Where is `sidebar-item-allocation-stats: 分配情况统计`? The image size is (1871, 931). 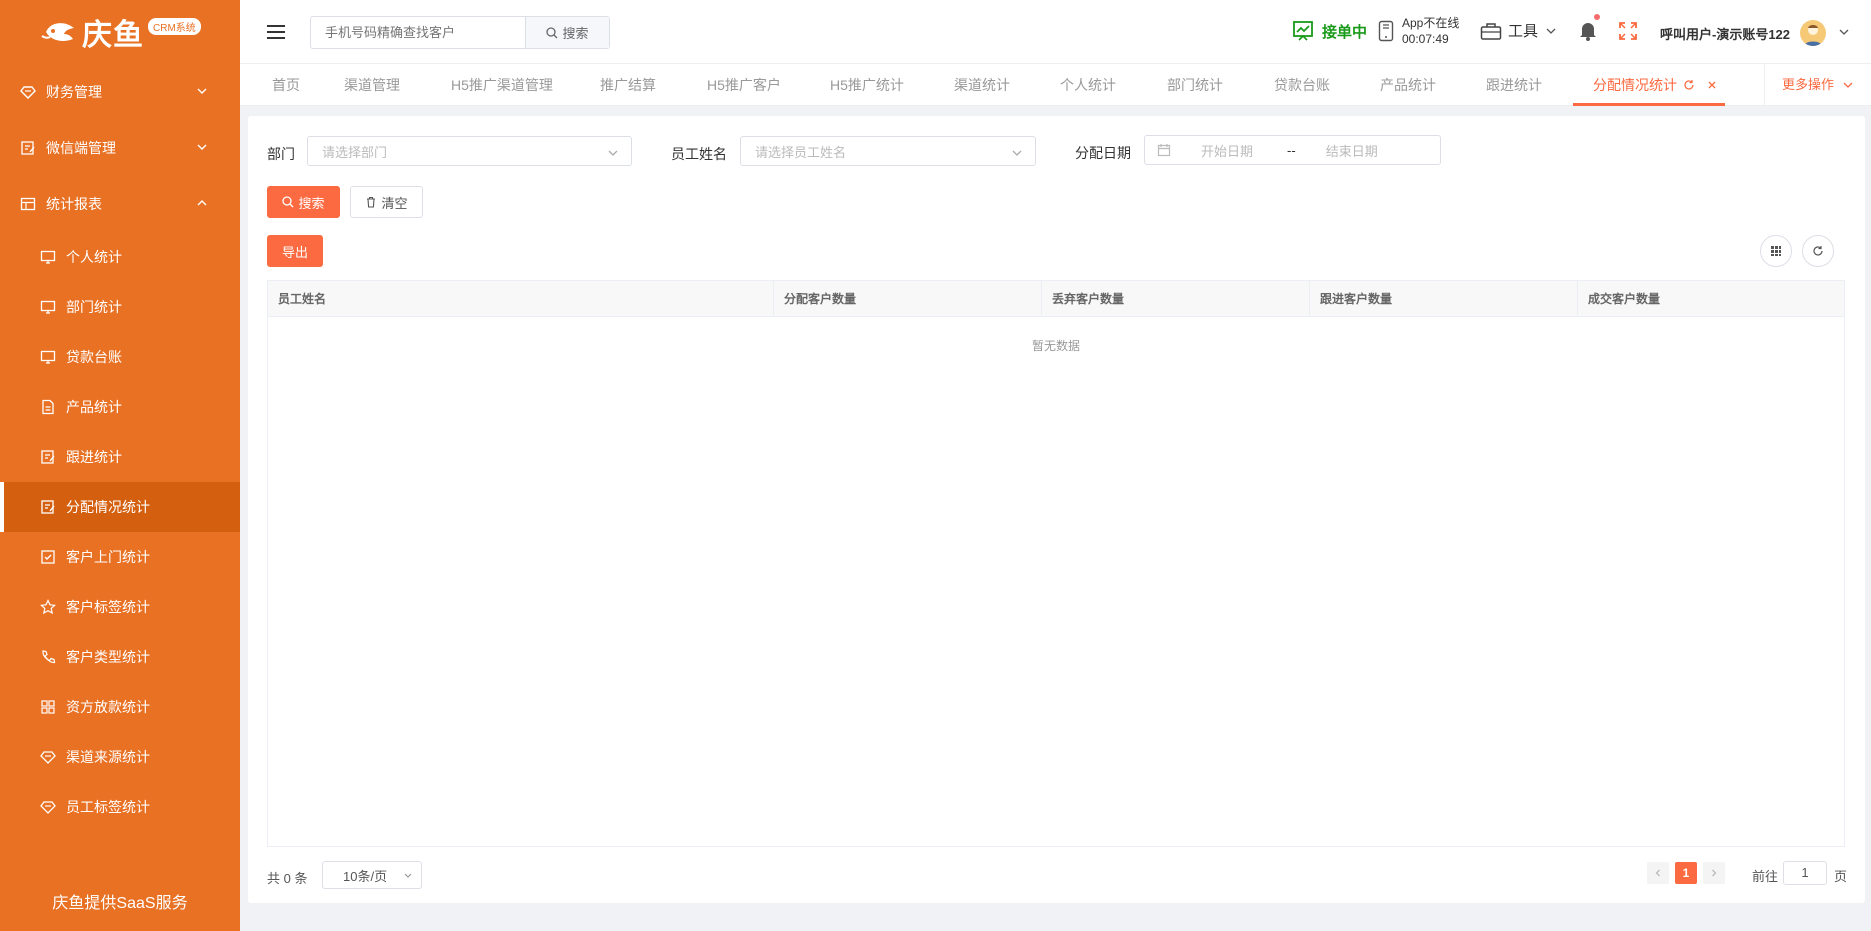
sidebar-item-allocation-stats: 分配情况统计 is located at coordinates (120, 507).